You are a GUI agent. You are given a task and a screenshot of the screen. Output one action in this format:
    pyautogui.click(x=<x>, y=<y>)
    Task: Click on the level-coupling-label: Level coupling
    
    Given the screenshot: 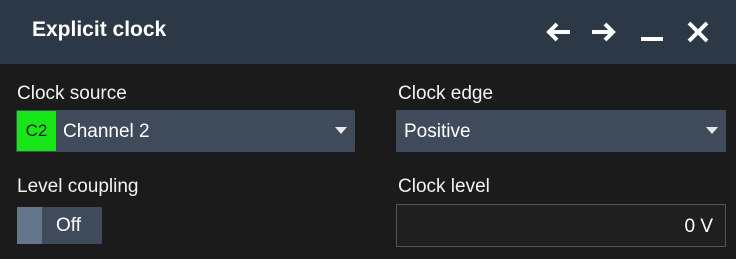 What is the action you would take?
    pyautogui.click(x=78, y=186)
    